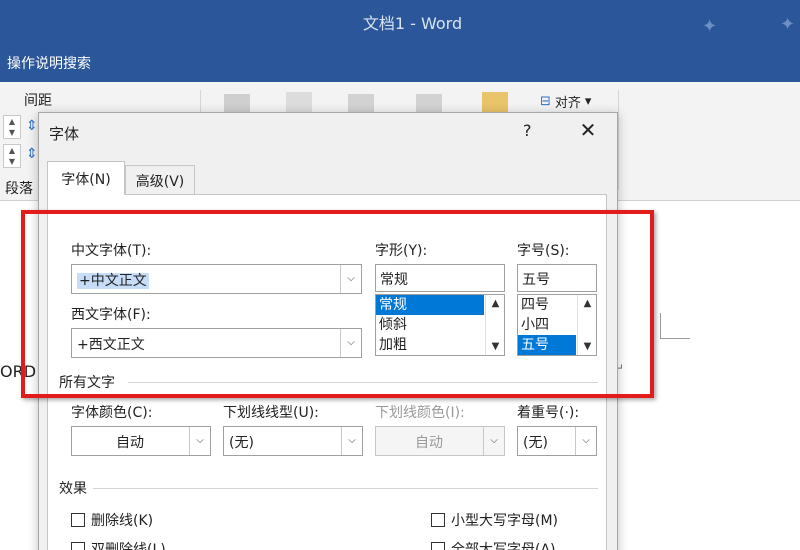  I want to click on small-caps-label: 小型大写字母(M), so click(505, 521).